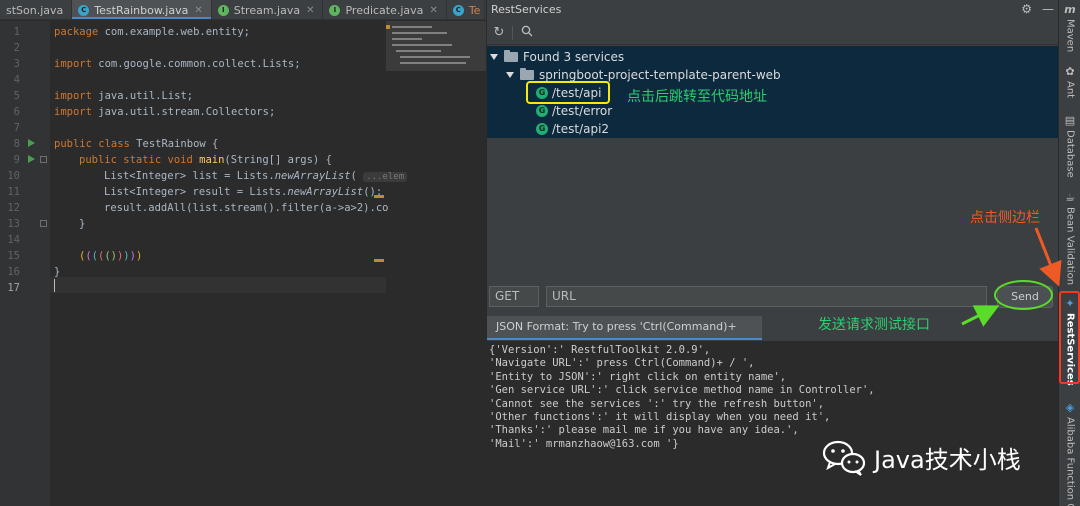 This screenshot has height=506, width=1080. I want to click on tab-label: Predicate.java, so click(384, 10).